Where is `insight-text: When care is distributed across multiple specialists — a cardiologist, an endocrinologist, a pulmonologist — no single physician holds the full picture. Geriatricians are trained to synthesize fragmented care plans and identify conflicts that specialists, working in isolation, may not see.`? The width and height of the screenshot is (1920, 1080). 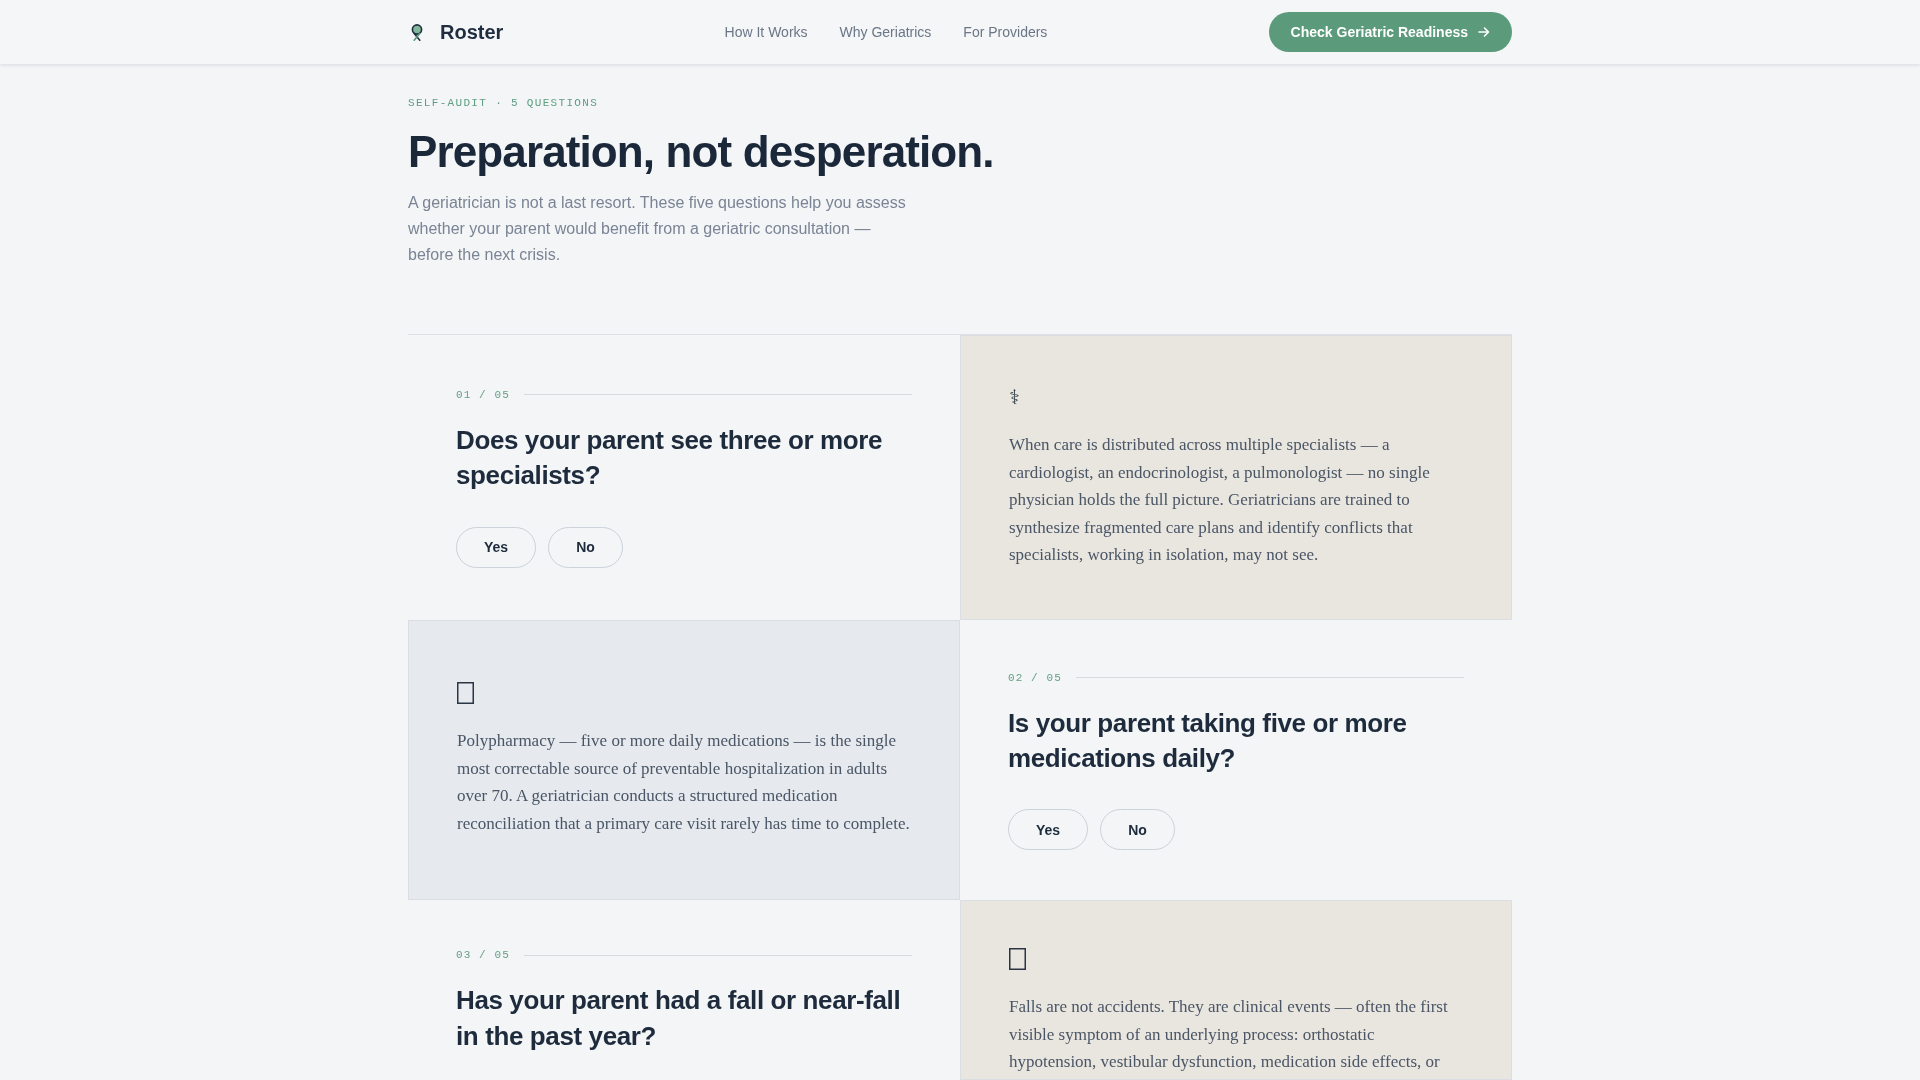
insight-text: When care is distributed across multiple specialists — a cardiologist, an endocrinologist, a pulmonologist — no single physician holds the full picture. Geriatricians are trained to synthesize fragmented care plans and identify conflicts that specialists, working in isolation, may not see. is located at coordinates (1220, 500).